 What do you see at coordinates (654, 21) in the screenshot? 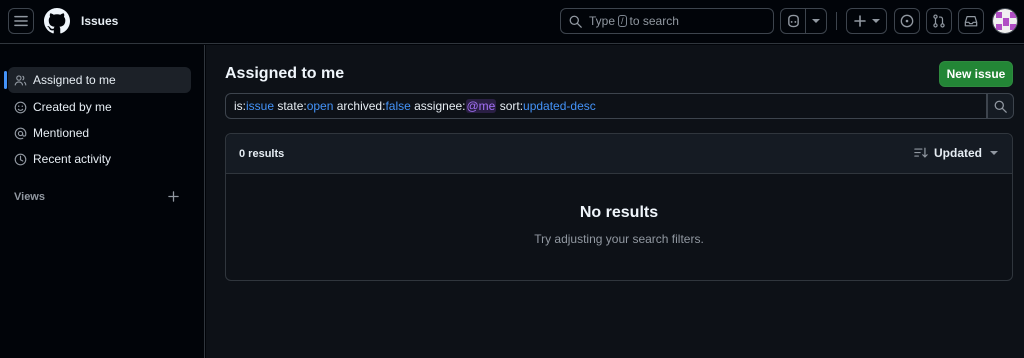
I see `search-placeholder-suffix: to search` at bounding box center [654, 21].